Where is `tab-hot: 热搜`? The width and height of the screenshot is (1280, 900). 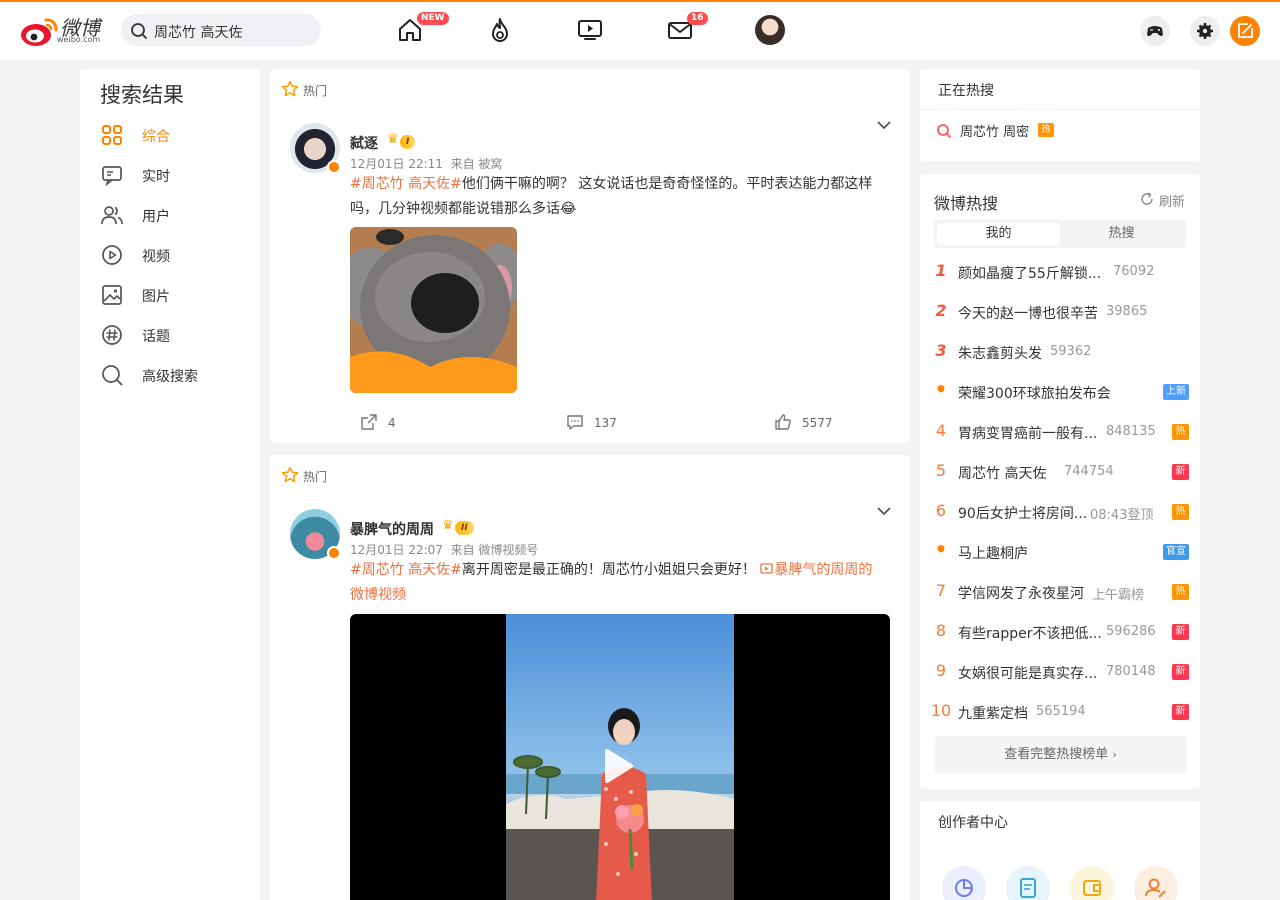 tab-hot: 热搜 is located at coordinates (1121, 234).